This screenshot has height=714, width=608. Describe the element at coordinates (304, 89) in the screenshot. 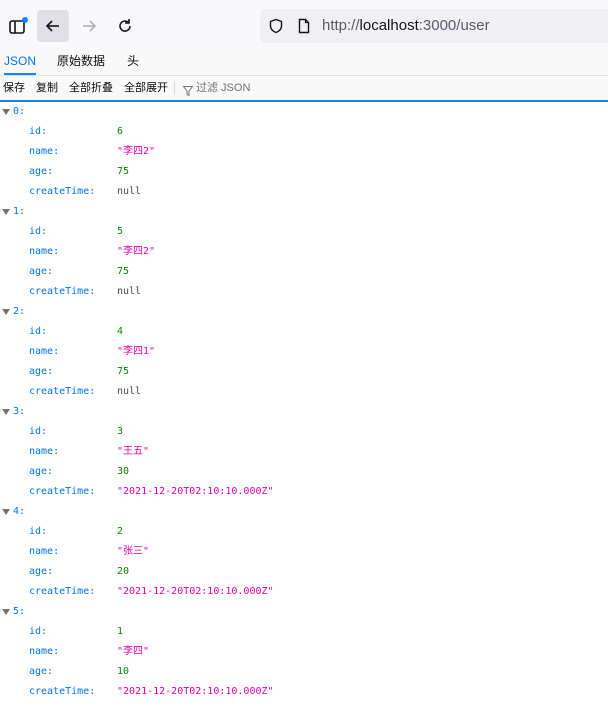

I see `json-toolbar: 保存 复制 全部折叠 全部展开 过滤 JSON` at that location.